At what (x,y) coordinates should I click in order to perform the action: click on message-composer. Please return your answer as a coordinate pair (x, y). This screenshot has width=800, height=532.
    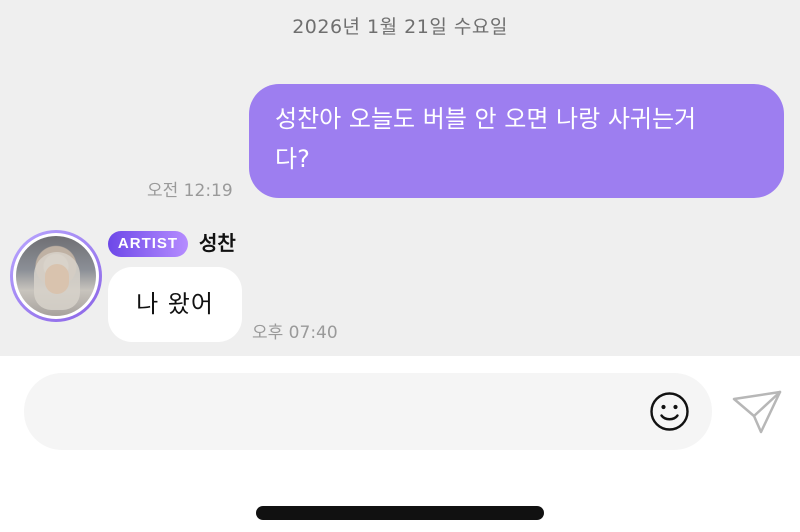
    Looking at the image, I should click on (368, 412).